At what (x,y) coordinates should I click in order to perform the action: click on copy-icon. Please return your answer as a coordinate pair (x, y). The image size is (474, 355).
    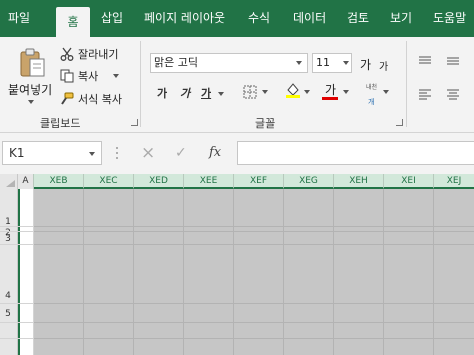
    Looking at the image, I should click on (67, 77).